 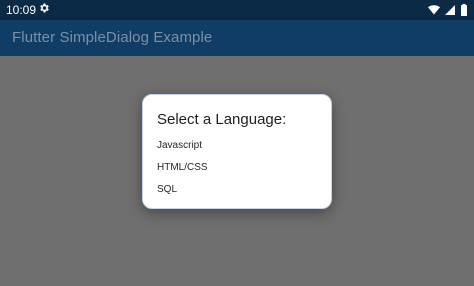 I want to click on gear-icon, so click(x=44, y=8).